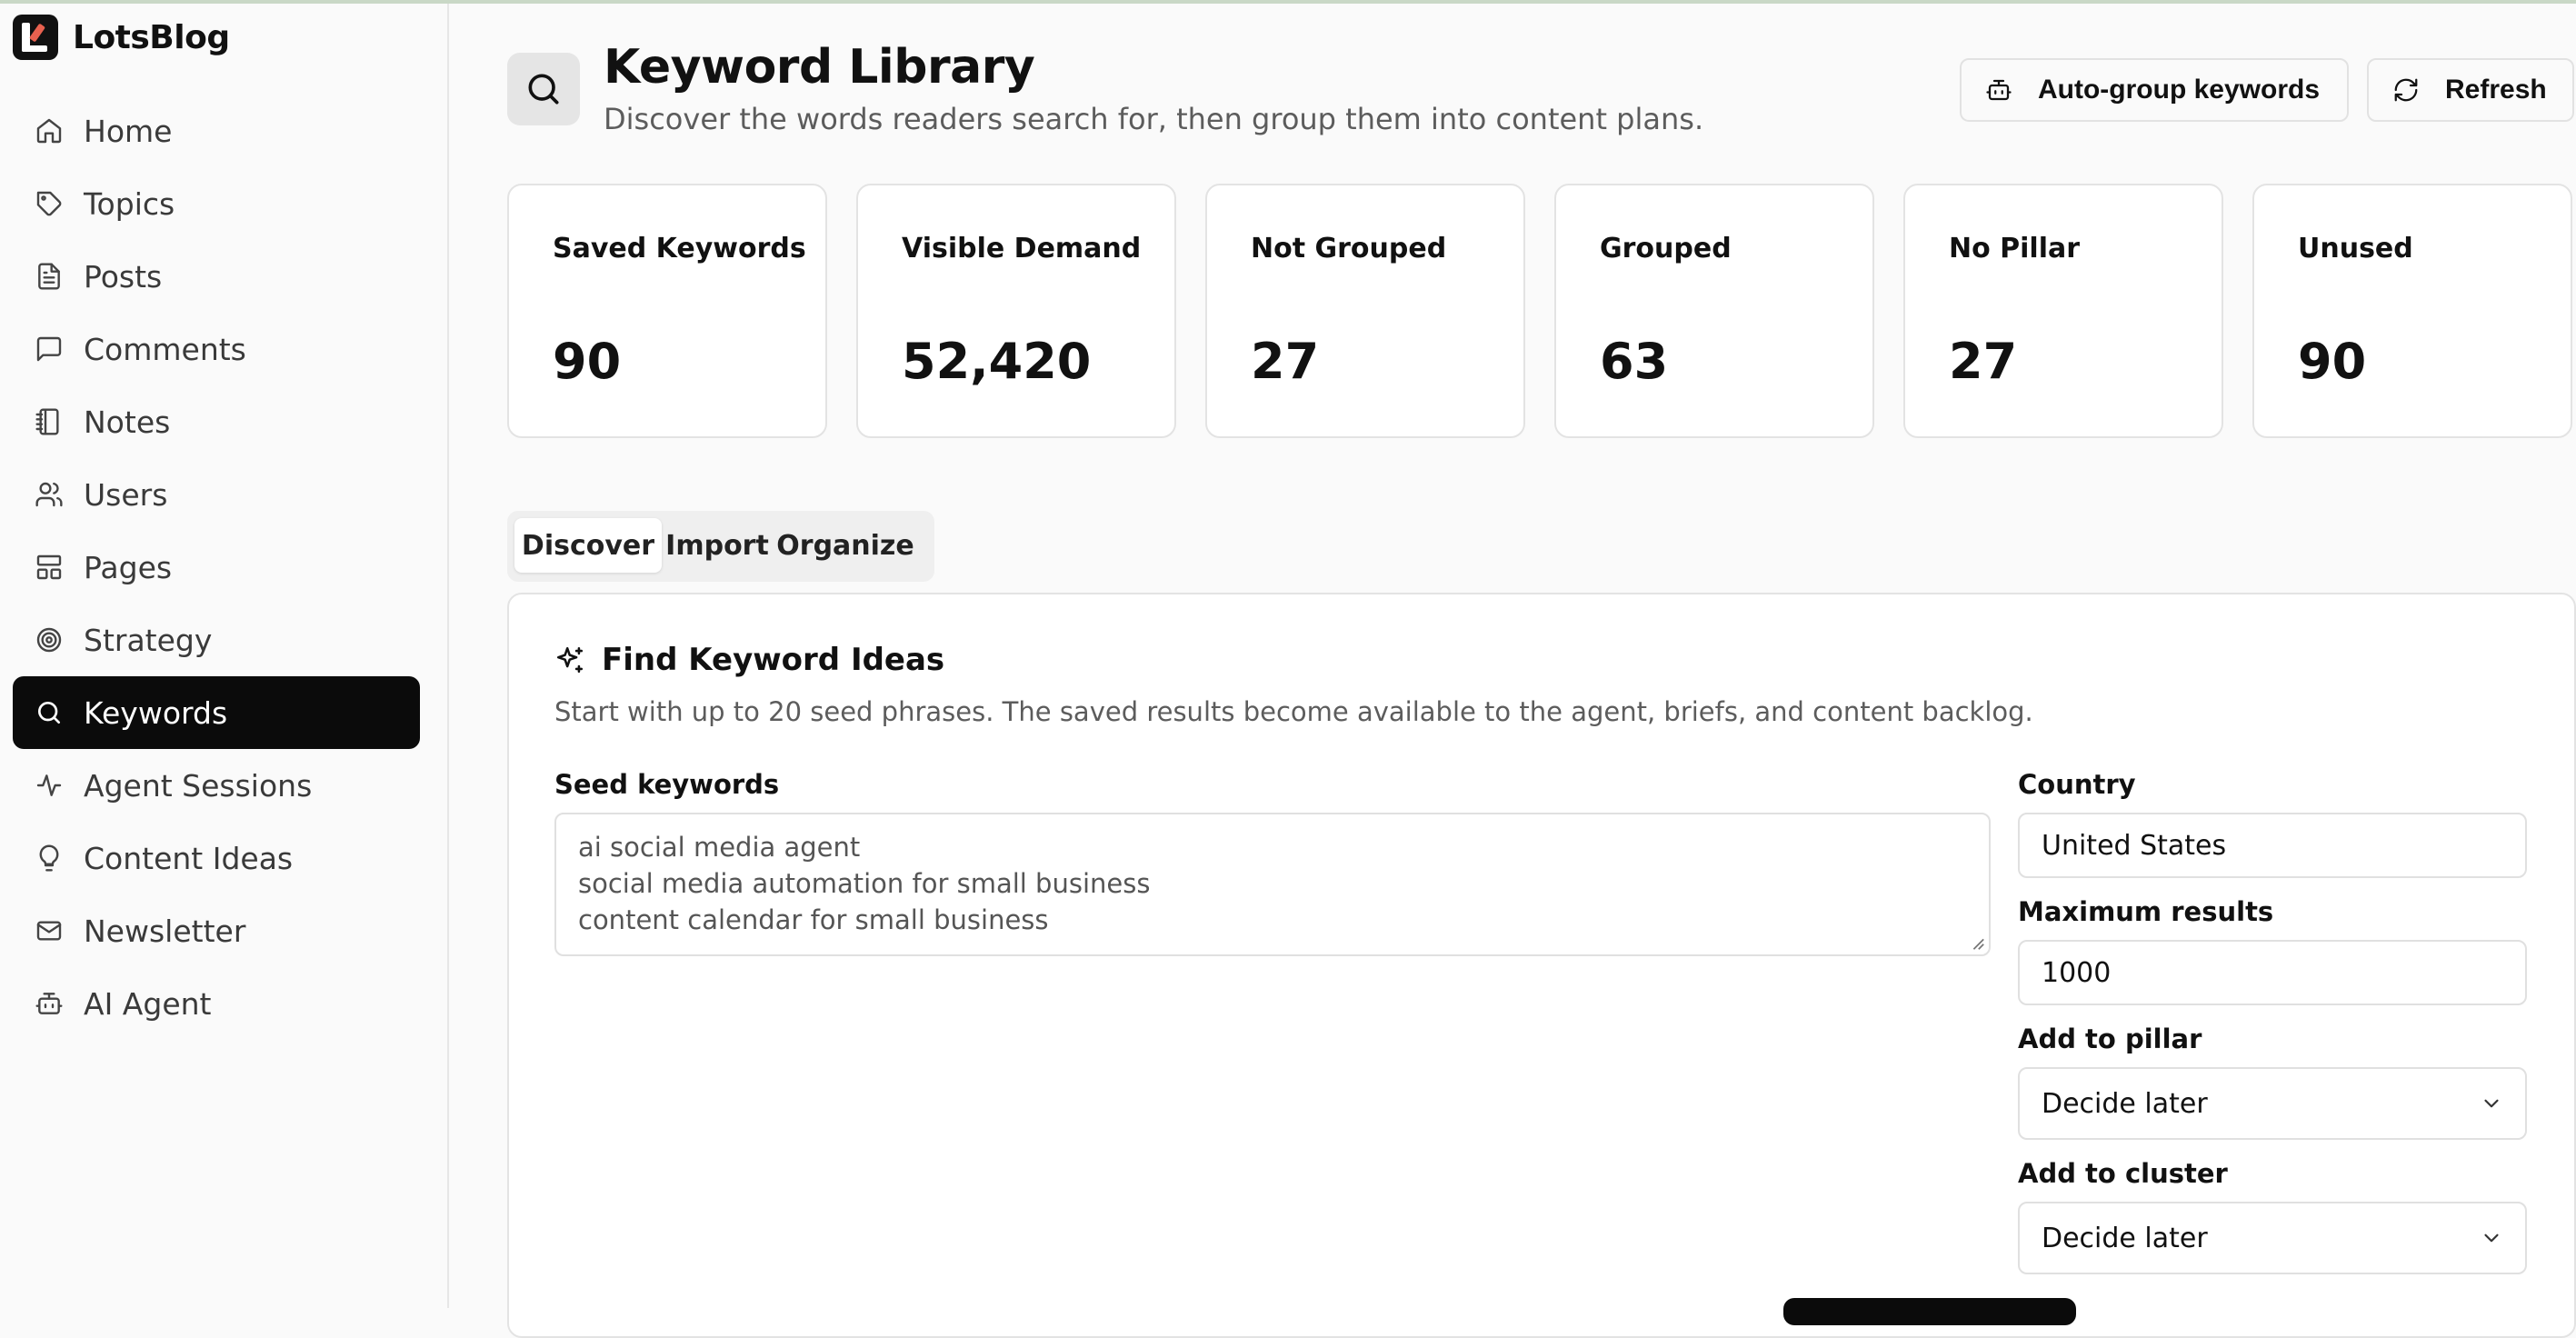  What do you see at coordinates (543, 89) in the screenshot?
I see `keyword-library-search-icon` at bounding box center [543, 89].